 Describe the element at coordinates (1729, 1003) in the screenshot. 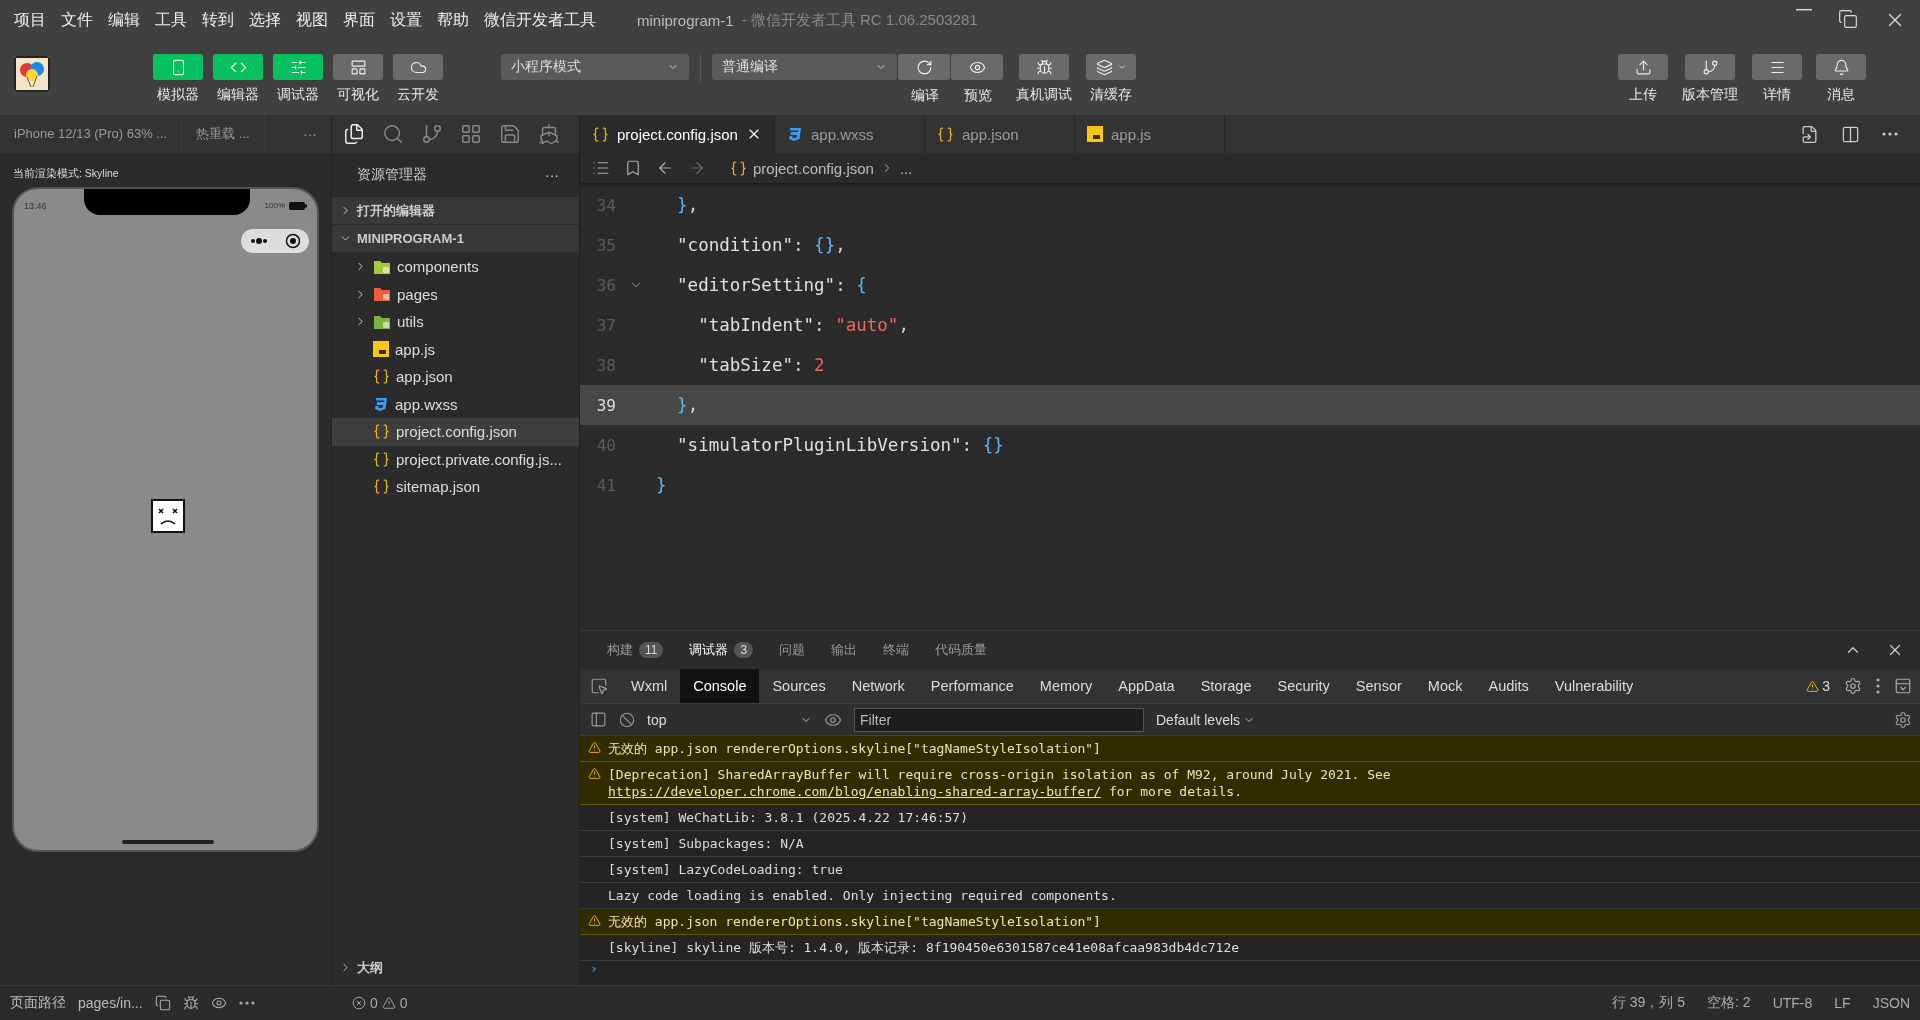

I see `status-item: 空格: 2` at that location.